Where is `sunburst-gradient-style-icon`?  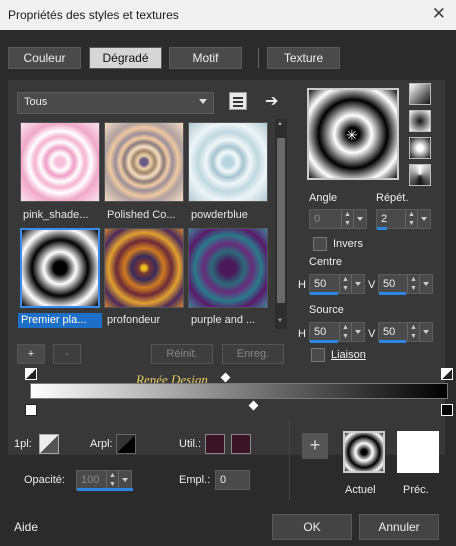
sunburst-gradient-style-icon is located at coordinates (420, 175).